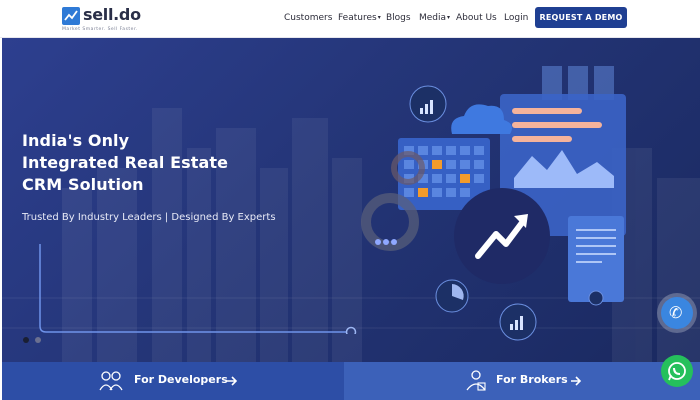  What do you see at coordinates (76, 140) in the screenshot?
I see `hero-headline-line-1: India's Only` at bounding box center [76, 140].